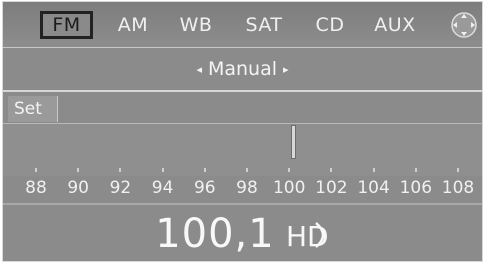 This screenshot has height=264, width=486. I want to click on set-button: Set, so click(33, 109).